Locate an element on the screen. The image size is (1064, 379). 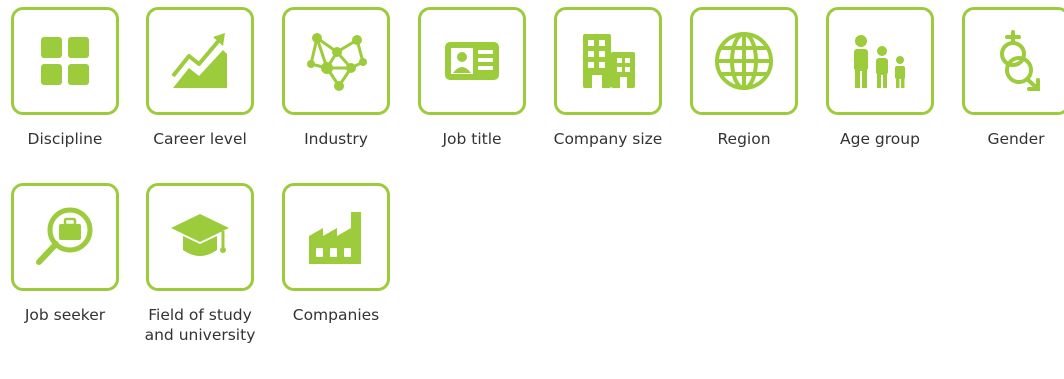
grid-icon is located at coordinates (65, 61).